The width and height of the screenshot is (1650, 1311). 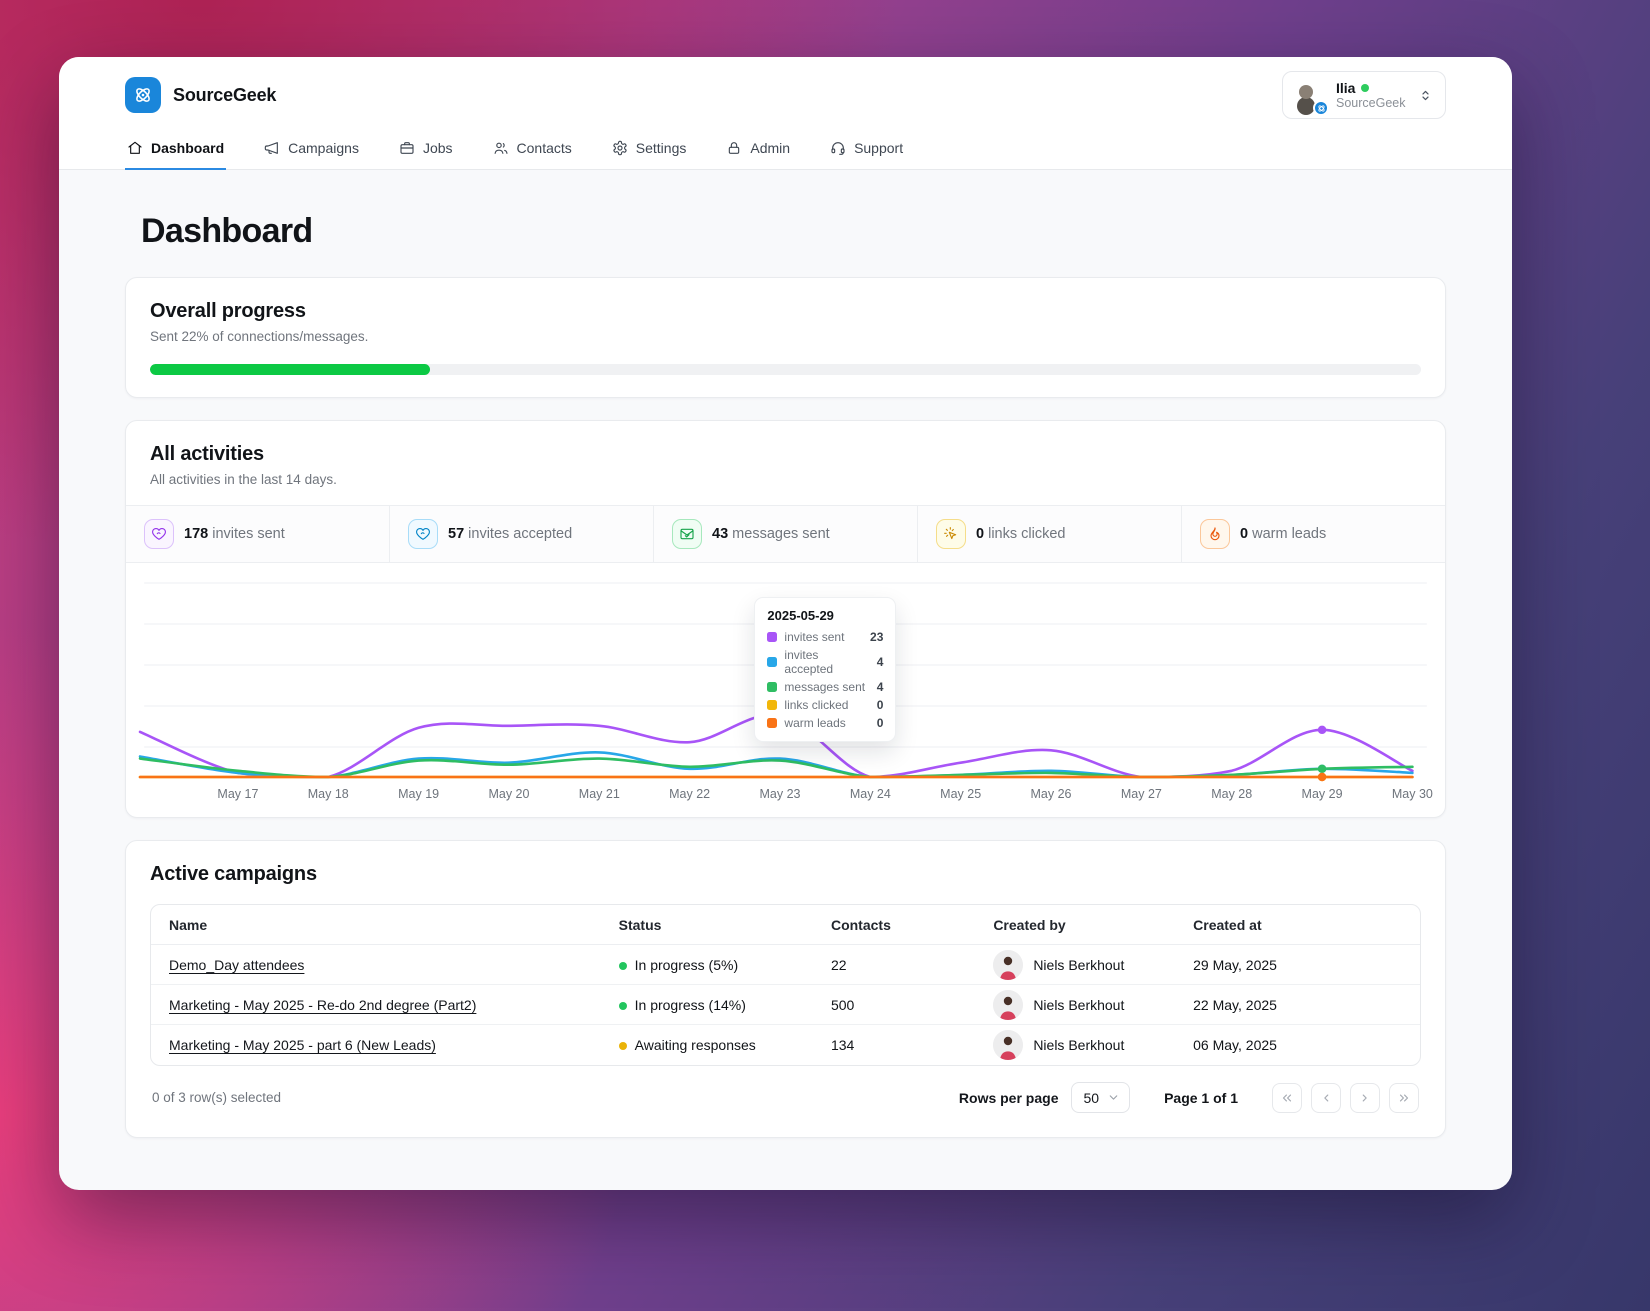 I want to click on x-axis-label: May 17, so click(x=238, y=794).